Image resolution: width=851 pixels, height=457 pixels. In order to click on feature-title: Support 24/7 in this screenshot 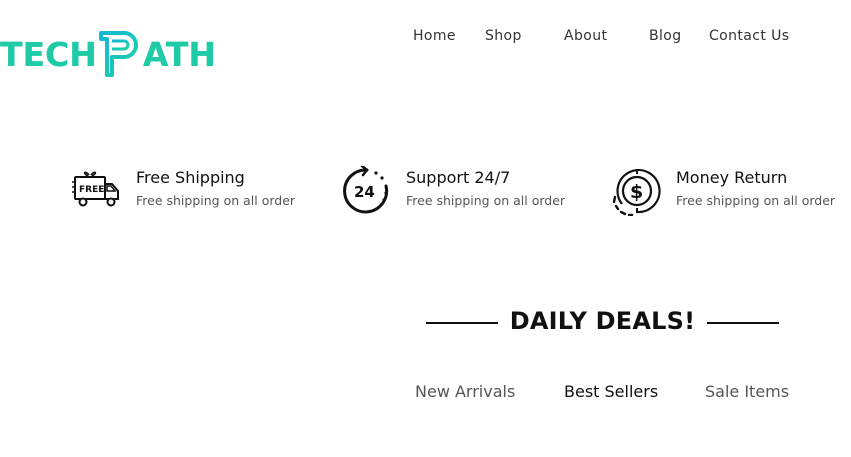, I will do `click(458, 177)`.